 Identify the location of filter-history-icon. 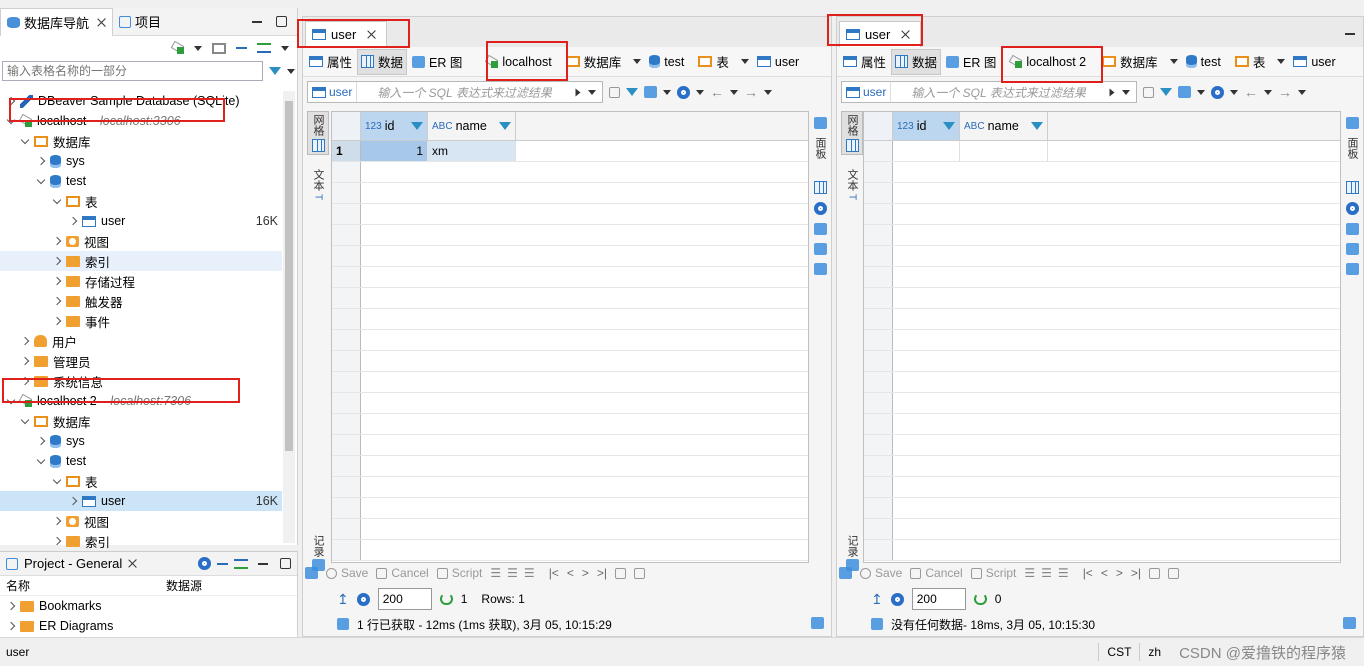
(1126, 92).